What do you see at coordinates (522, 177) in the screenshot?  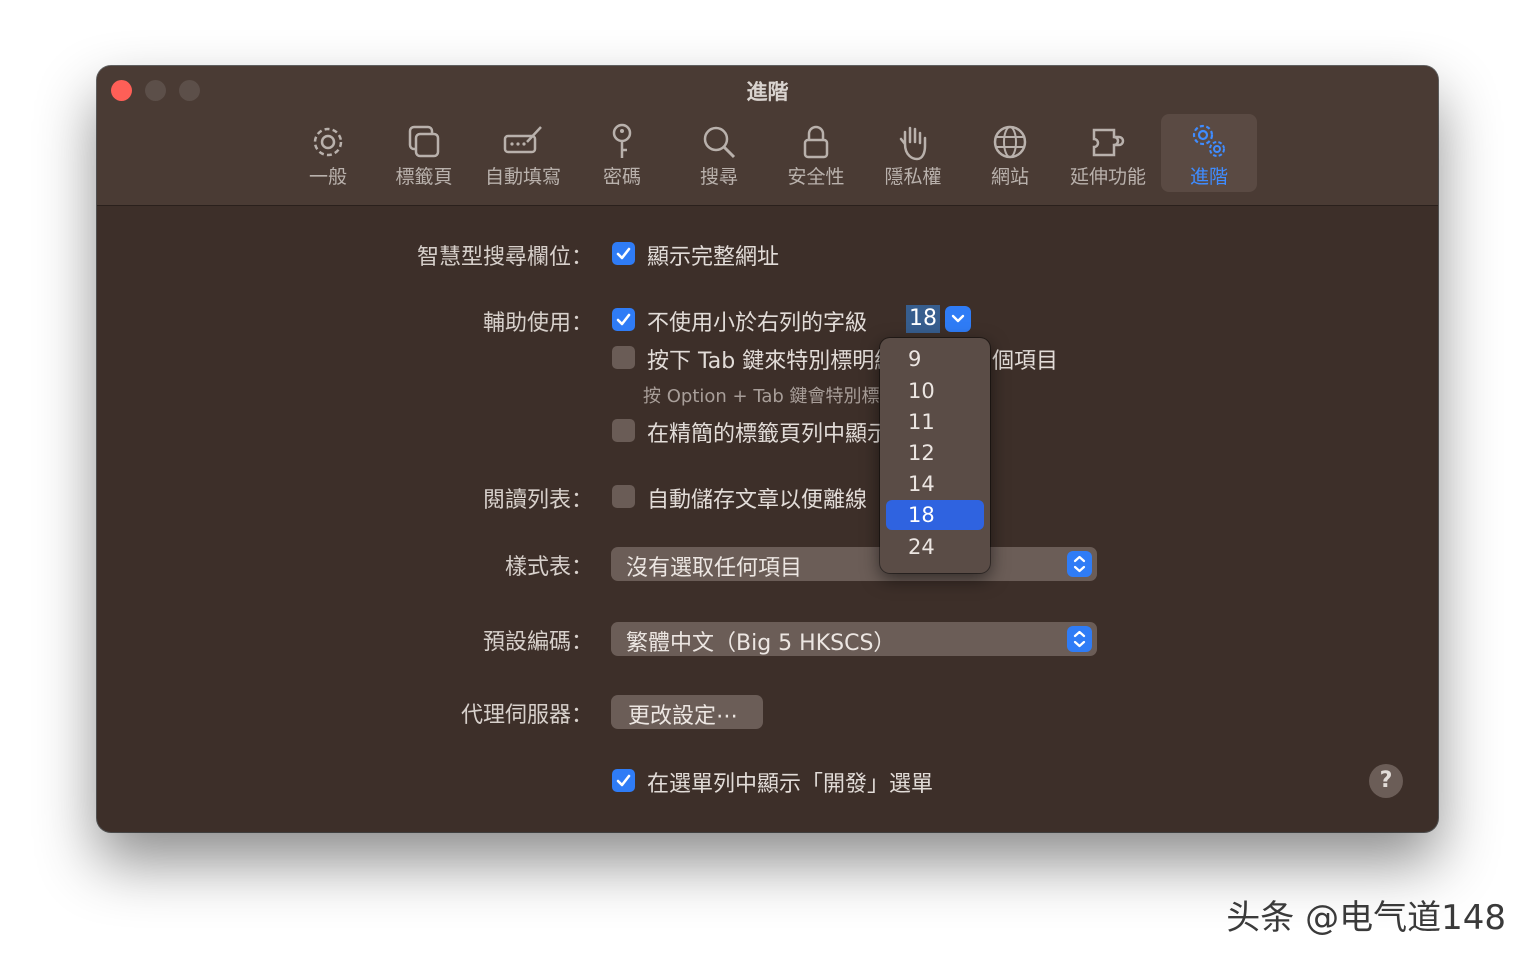 I see `tab-autofill-label: 自動填寫` at bounding box center [522, 177].